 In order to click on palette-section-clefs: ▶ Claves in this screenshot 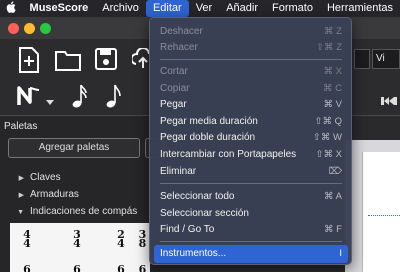, I will do `click(80, 178)`.